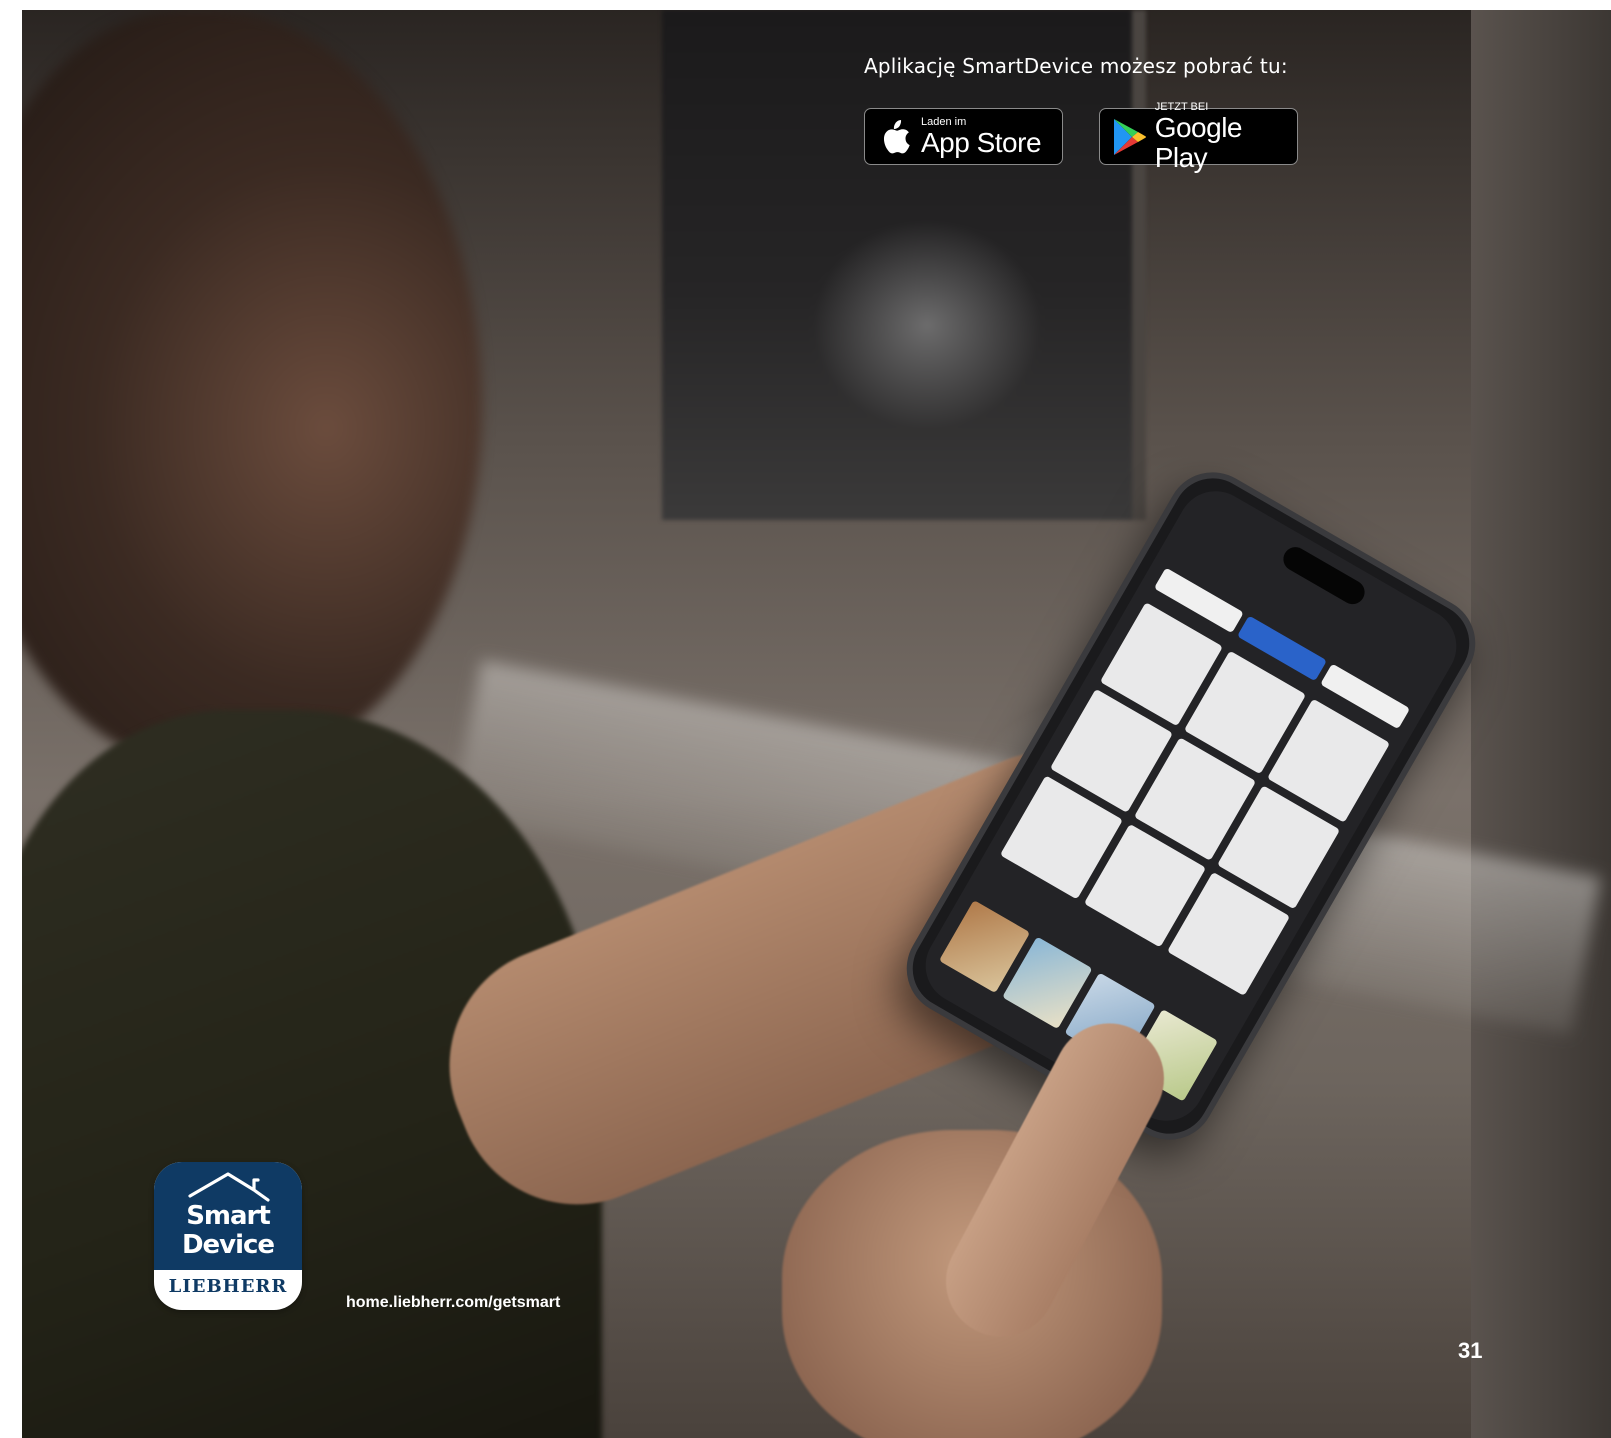 Image resolution: width=1611 pixels, height=1438 pixels. I want to click on app-icon-word-device: Device, so click(228, 1245).